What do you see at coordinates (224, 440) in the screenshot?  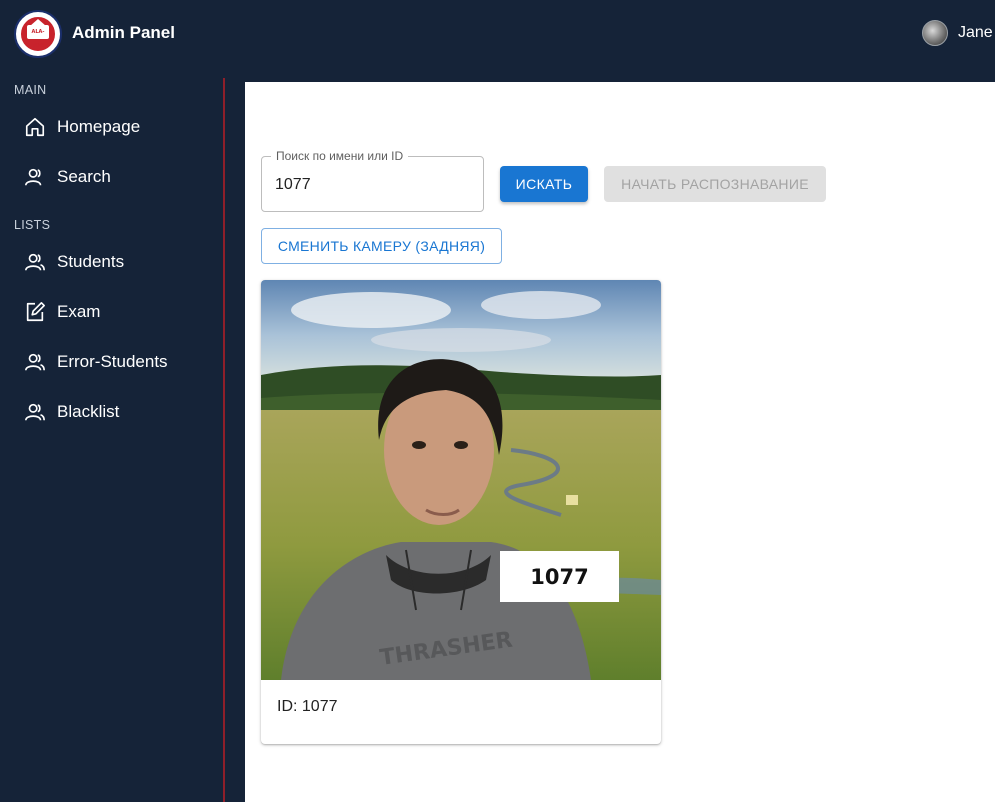 I see `sidebar-divider` at bounding box center [224, 440].